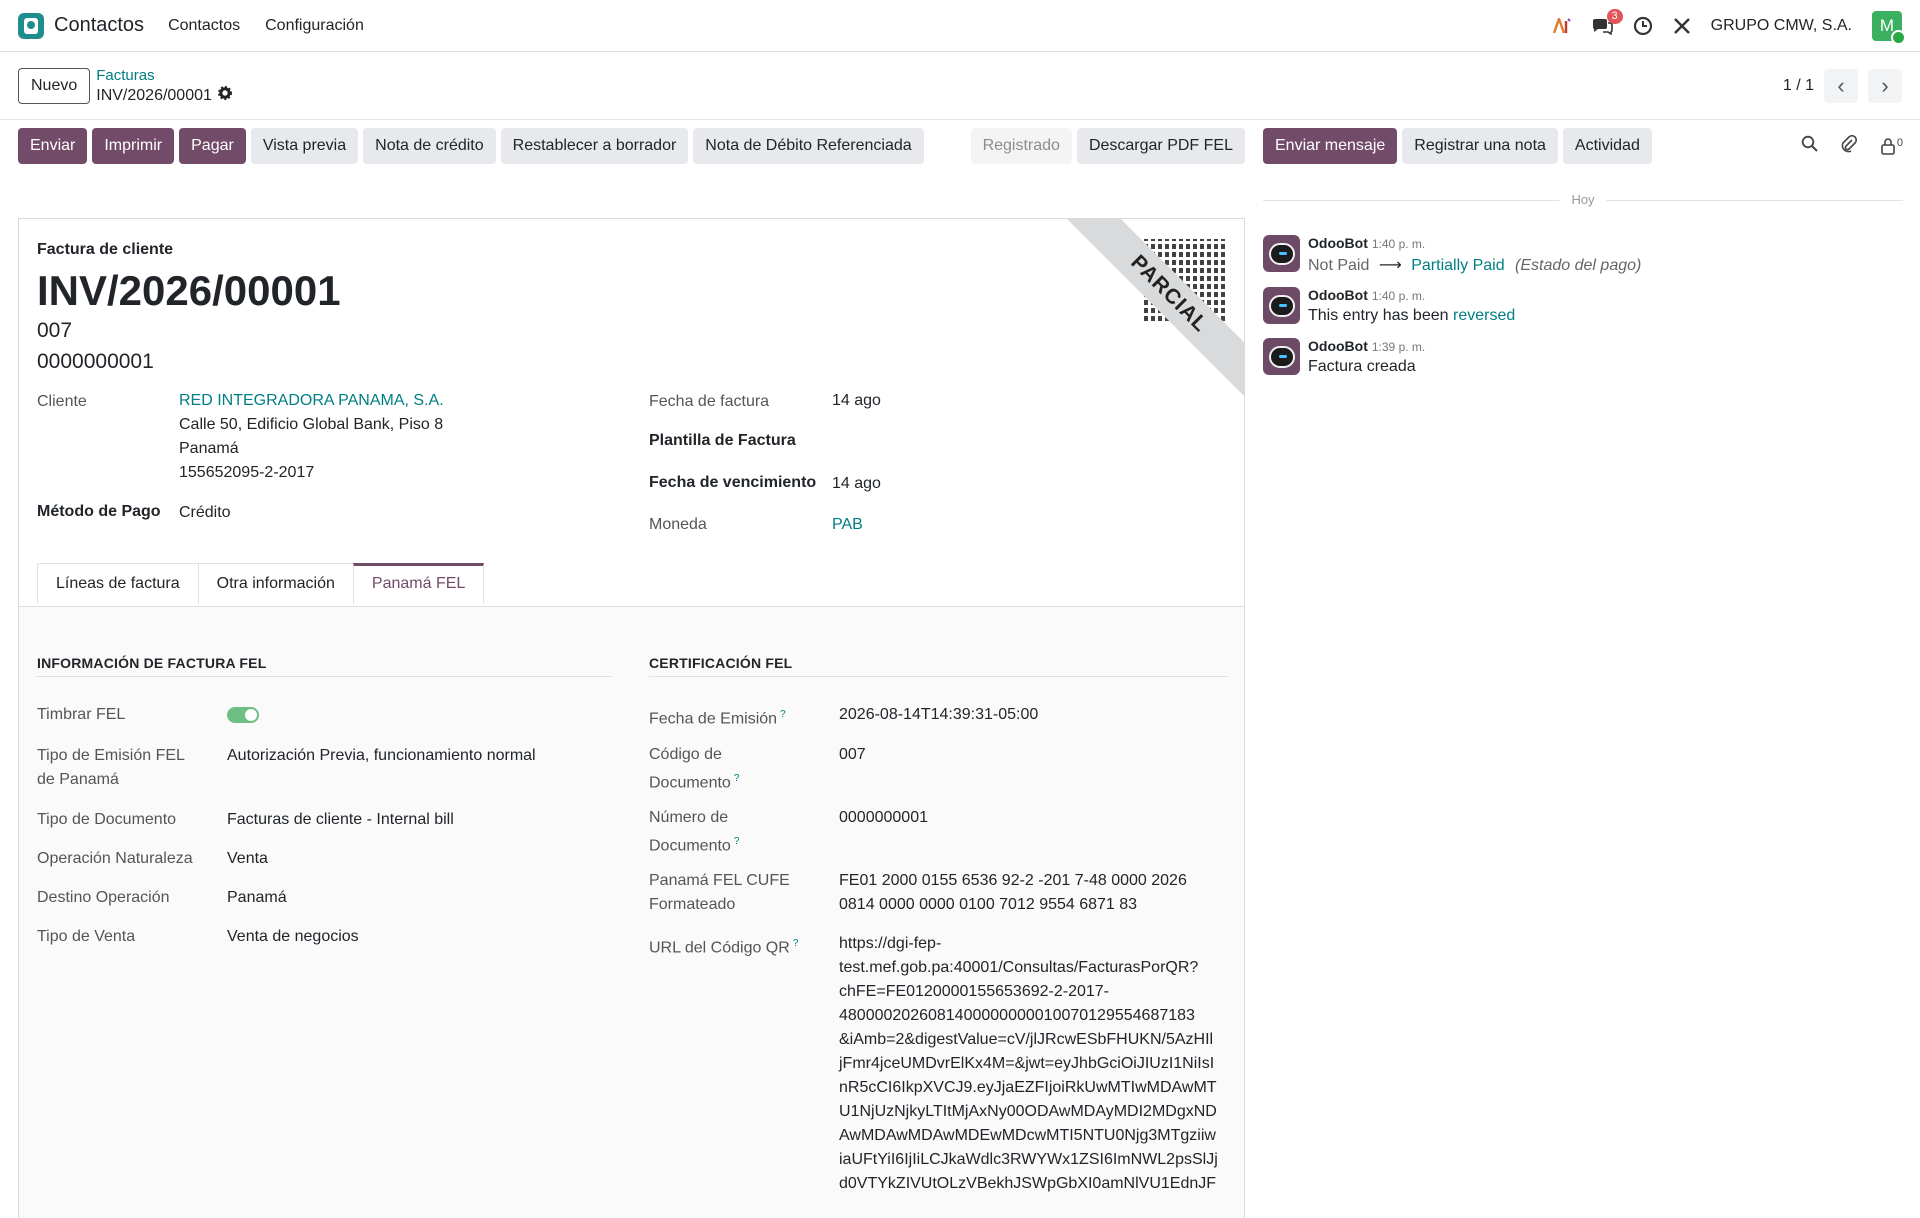 The height and width of the screenshot is (1218, 1920). Describe the element at coordinates (1583, 200) in the screenshot. I see `day-separator: Hoy` at that location.